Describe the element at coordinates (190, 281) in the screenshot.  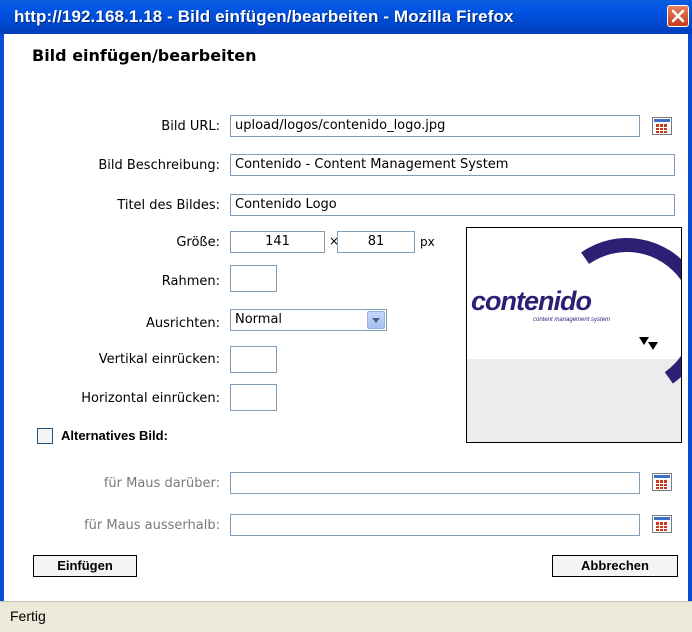
I see `rahmen-label: Rahmen:` at that location.